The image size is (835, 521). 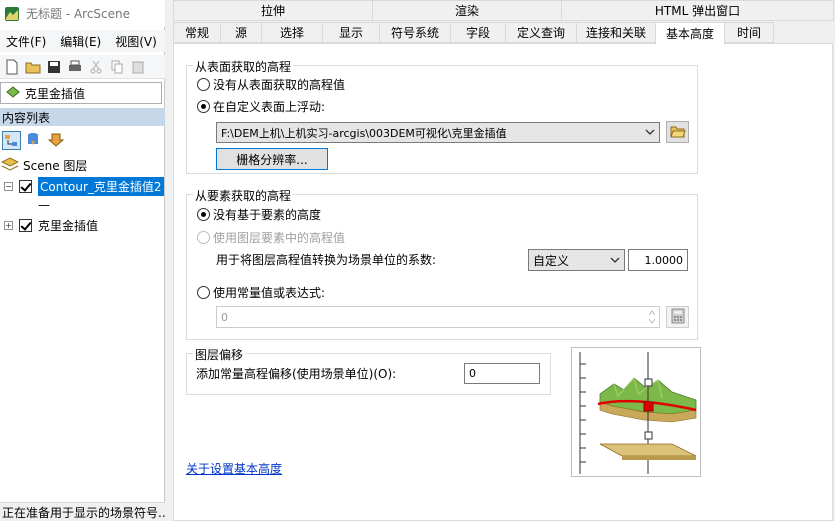 What do you see at coordinates (96, 67) in the screenshot?
I see `cut-icon` at bounding box center [96, 67].